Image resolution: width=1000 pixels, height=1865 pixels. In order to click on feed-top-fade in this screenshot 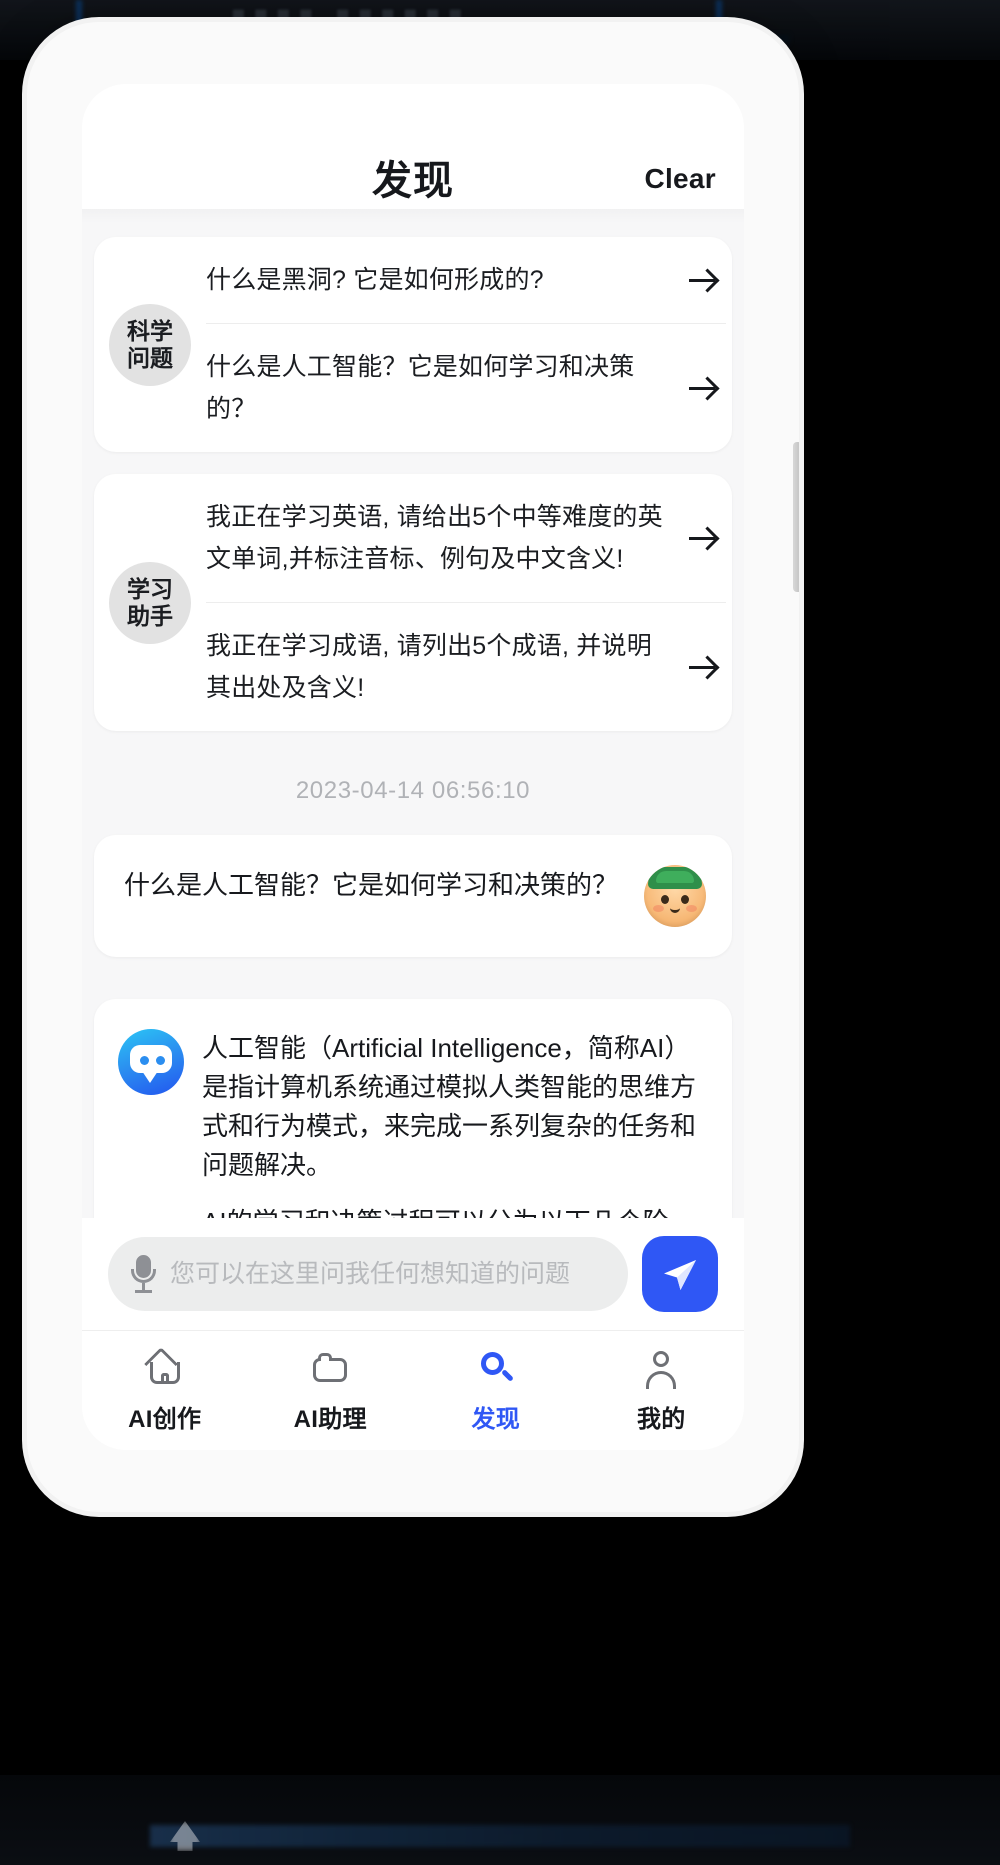, I will do `click(413, 216)`.